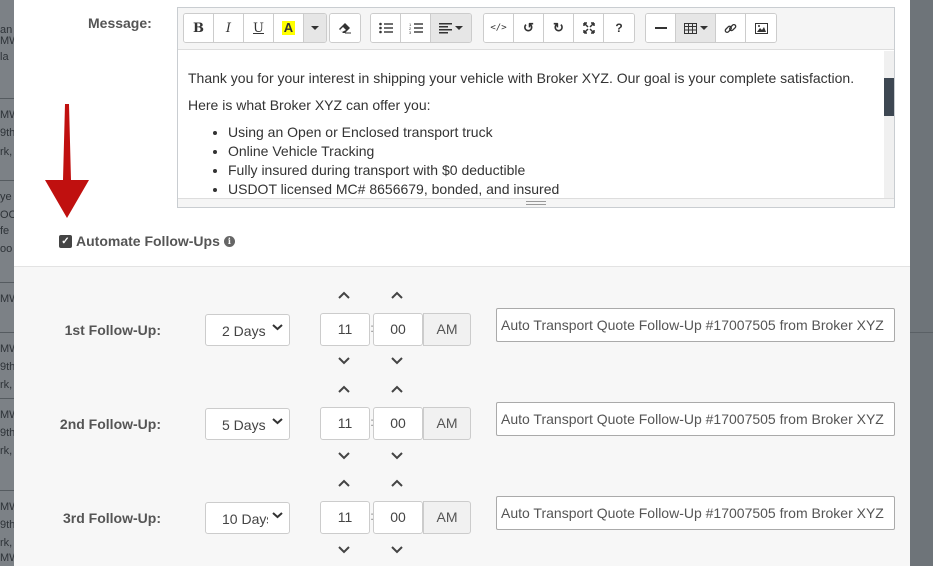 This screenshot has width=933, height=566. I want to click on highlight-button: A, so click(289, 28).